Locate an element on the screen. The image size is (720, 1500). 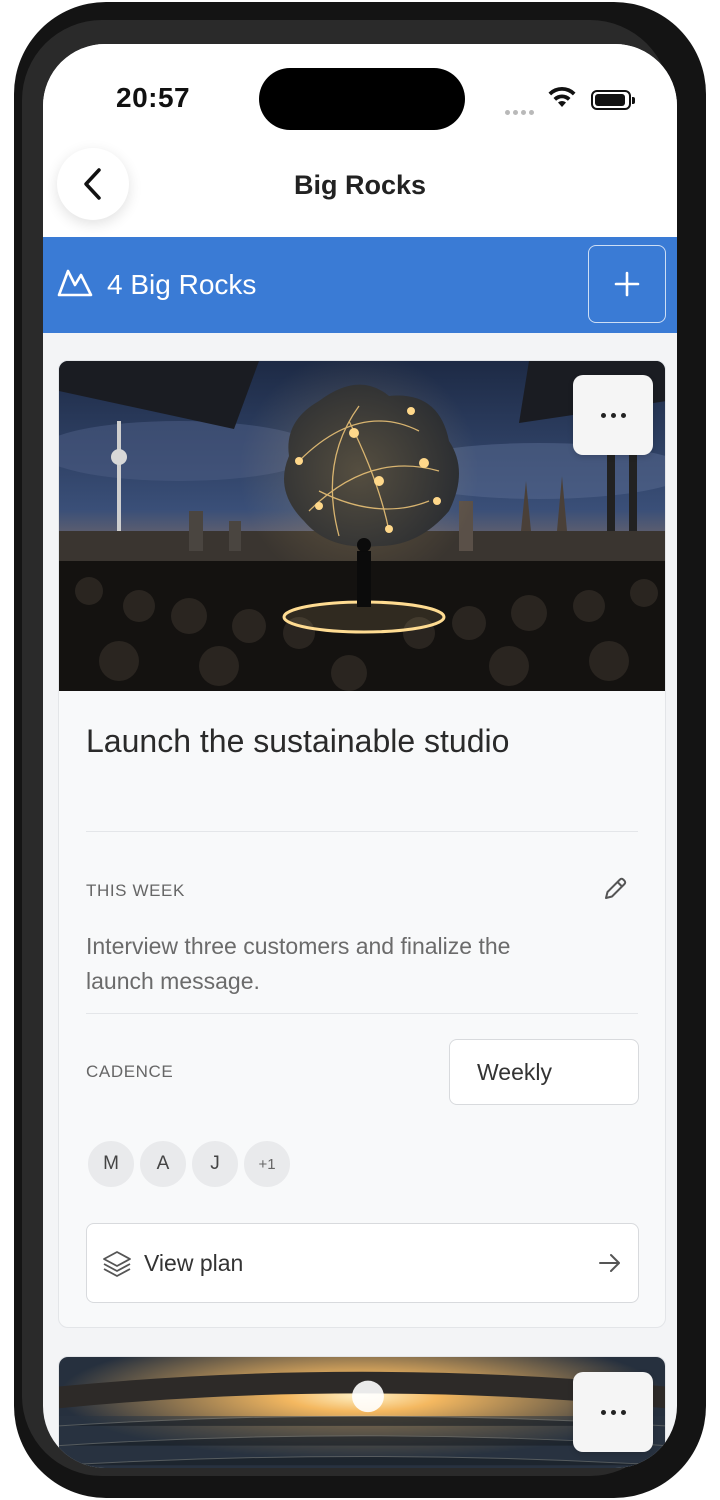
dynamic-island is located at coordinates (362, 99).